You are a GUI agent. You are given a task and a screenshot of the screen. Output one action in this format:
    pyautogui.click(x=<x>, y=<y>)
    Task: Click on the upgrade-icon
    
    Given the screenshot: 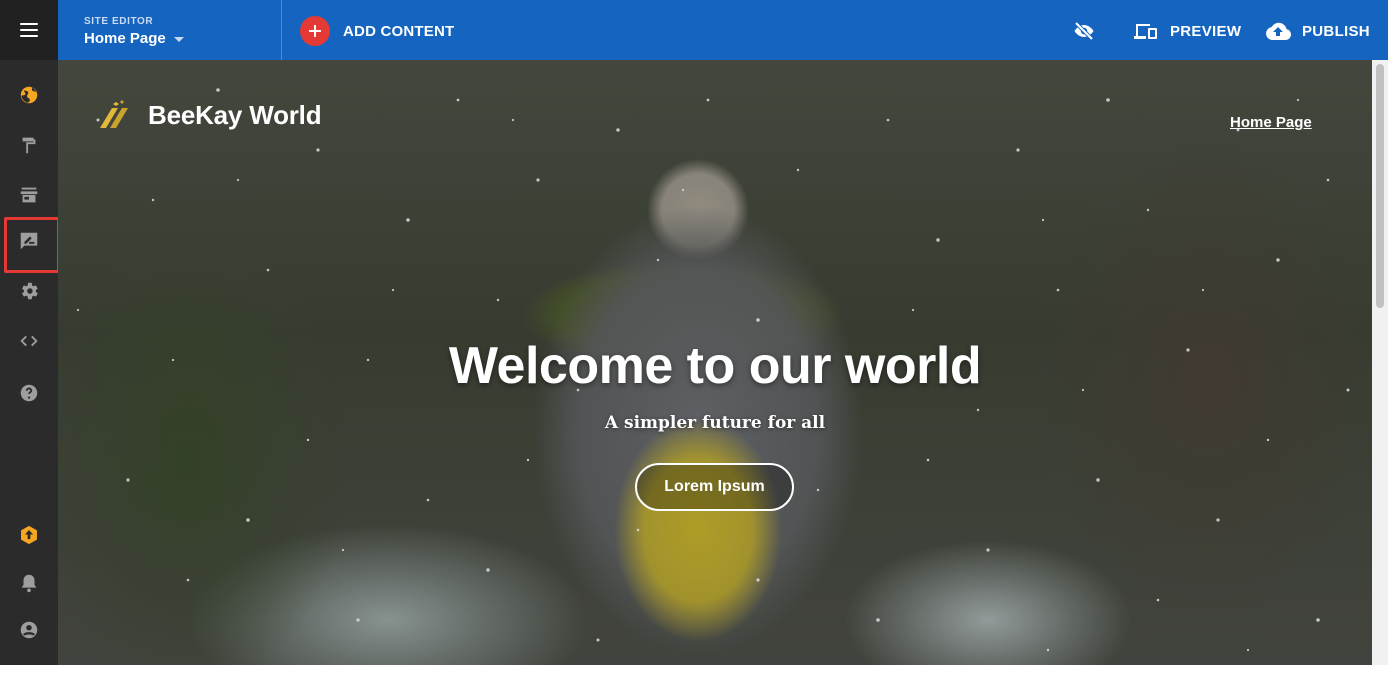 What is the action you would take?
    pyautogui.click(x=29, y=535)
    